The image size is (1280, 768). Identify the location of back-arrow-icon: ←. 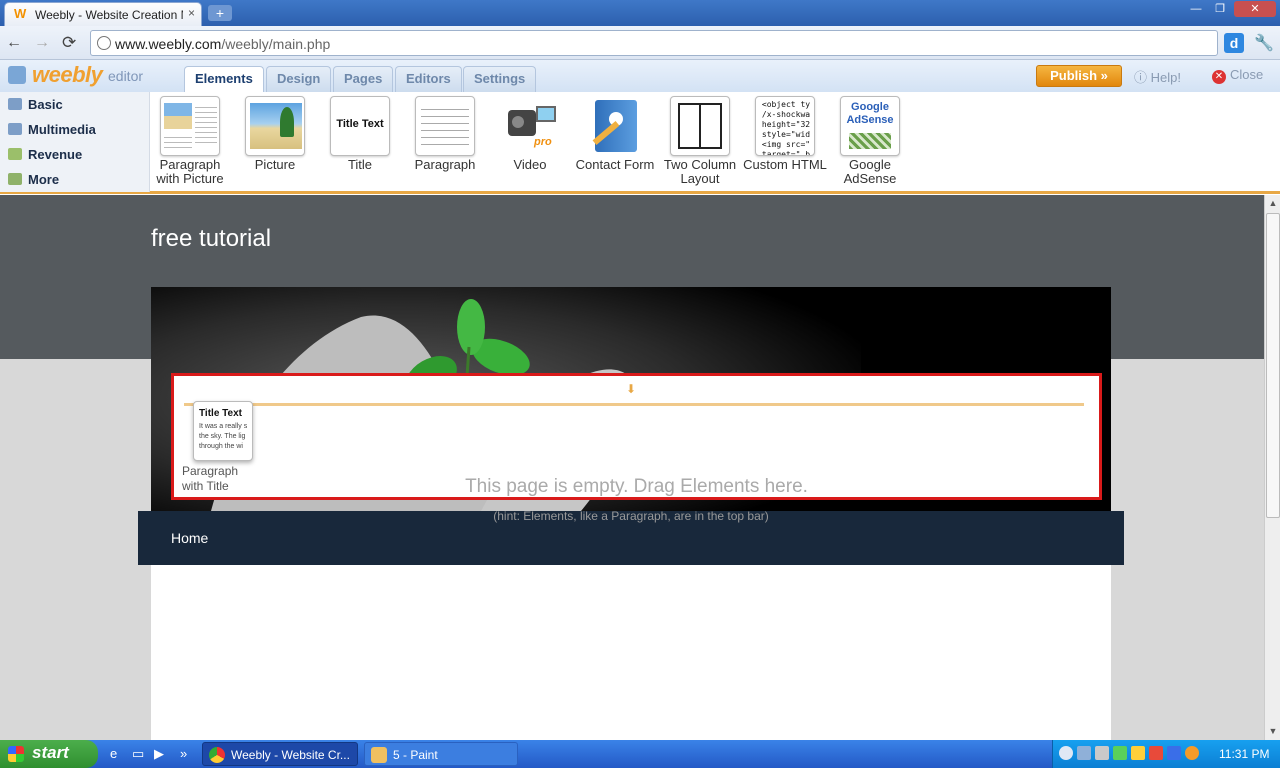
(15, 43).